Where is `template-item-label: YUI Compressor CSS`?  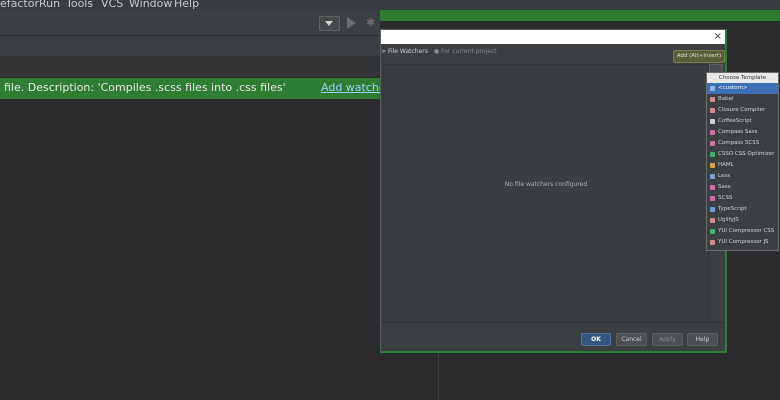 template-item-label: YUI Compressor CSS is located at coordinates (746, 231).